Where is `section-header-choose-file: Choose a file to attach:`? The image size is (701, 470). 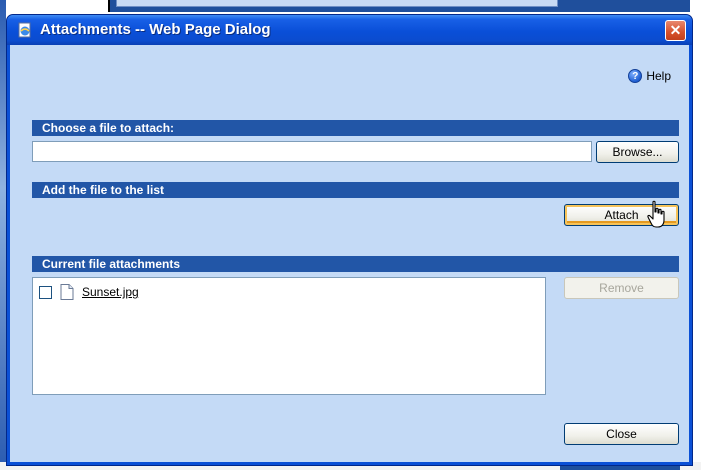
section-header-choose-file: Choose a file to attach: is located at coordinates (355, 128).